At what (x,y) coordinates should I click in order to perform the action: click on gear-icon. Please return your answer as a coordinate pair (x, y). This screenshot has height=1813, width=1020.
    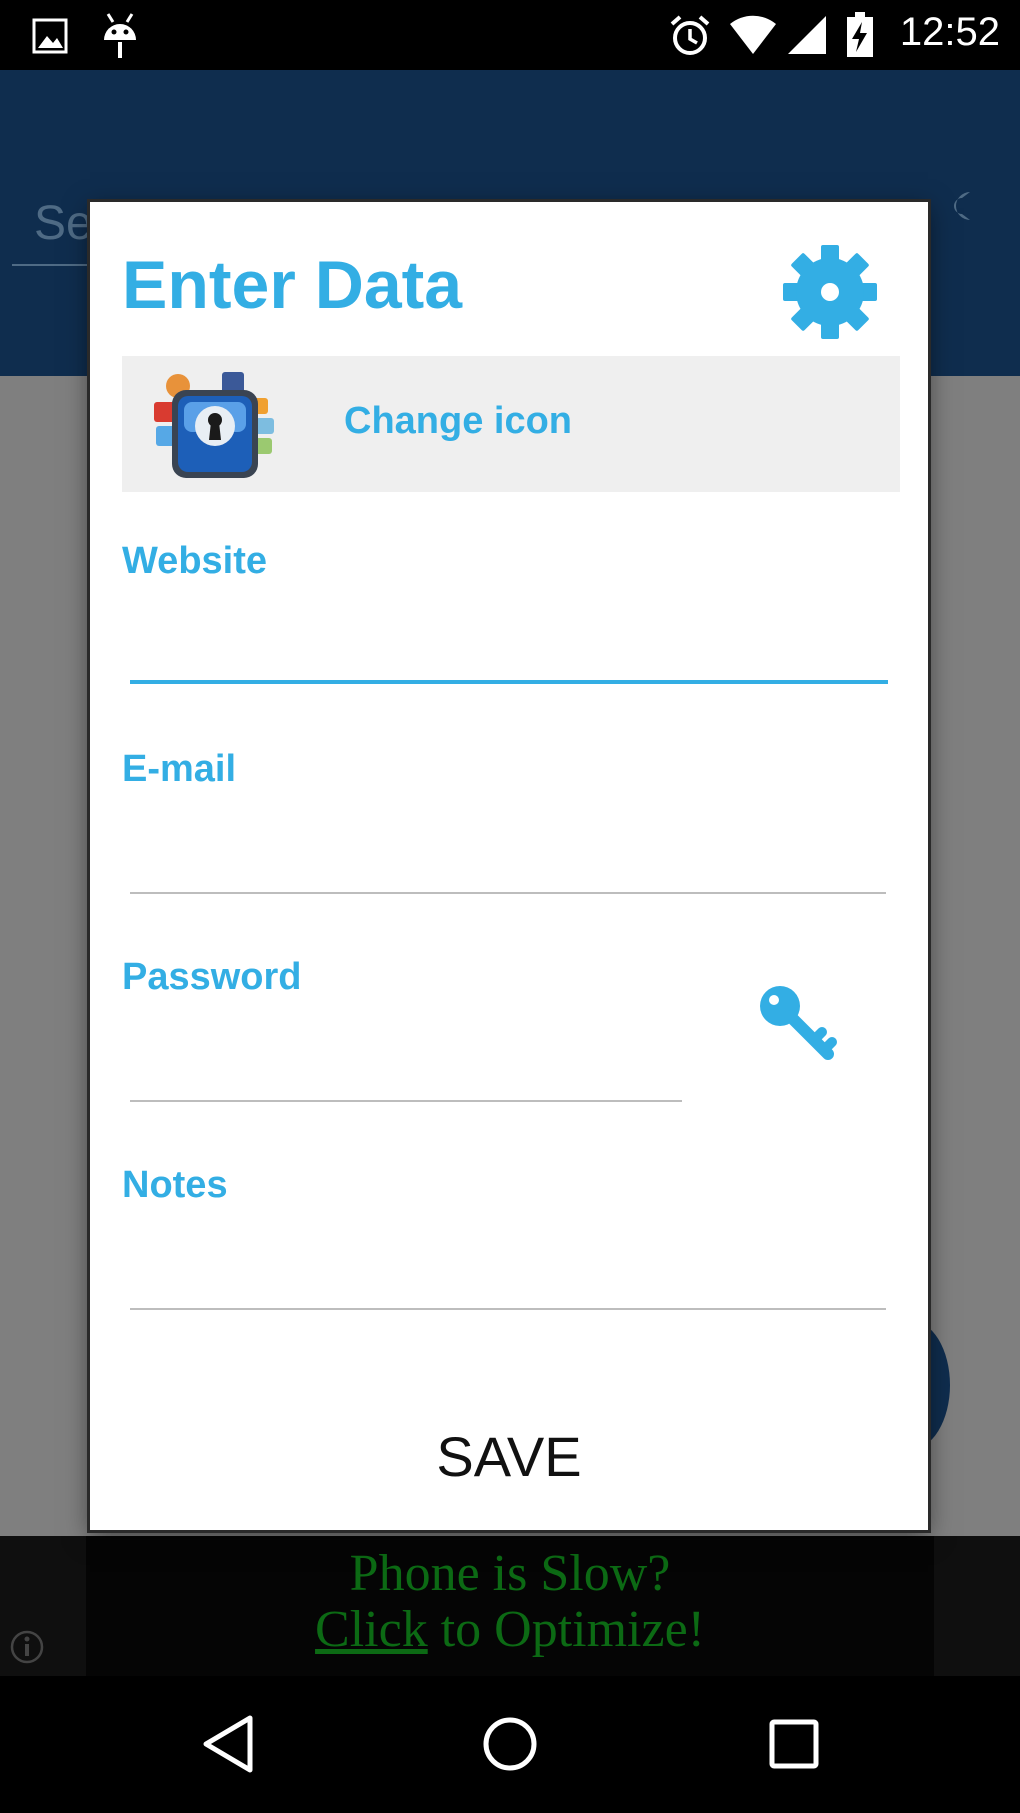
    Looking at the image, I should click on (830, 294).